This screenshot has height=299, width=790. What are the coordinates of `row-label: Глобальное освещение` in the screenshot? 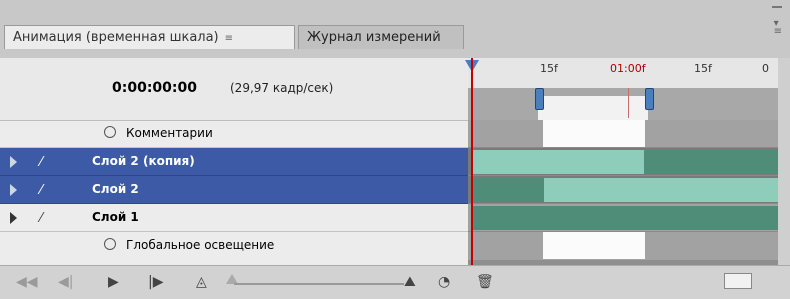 It's located at (200, 245).